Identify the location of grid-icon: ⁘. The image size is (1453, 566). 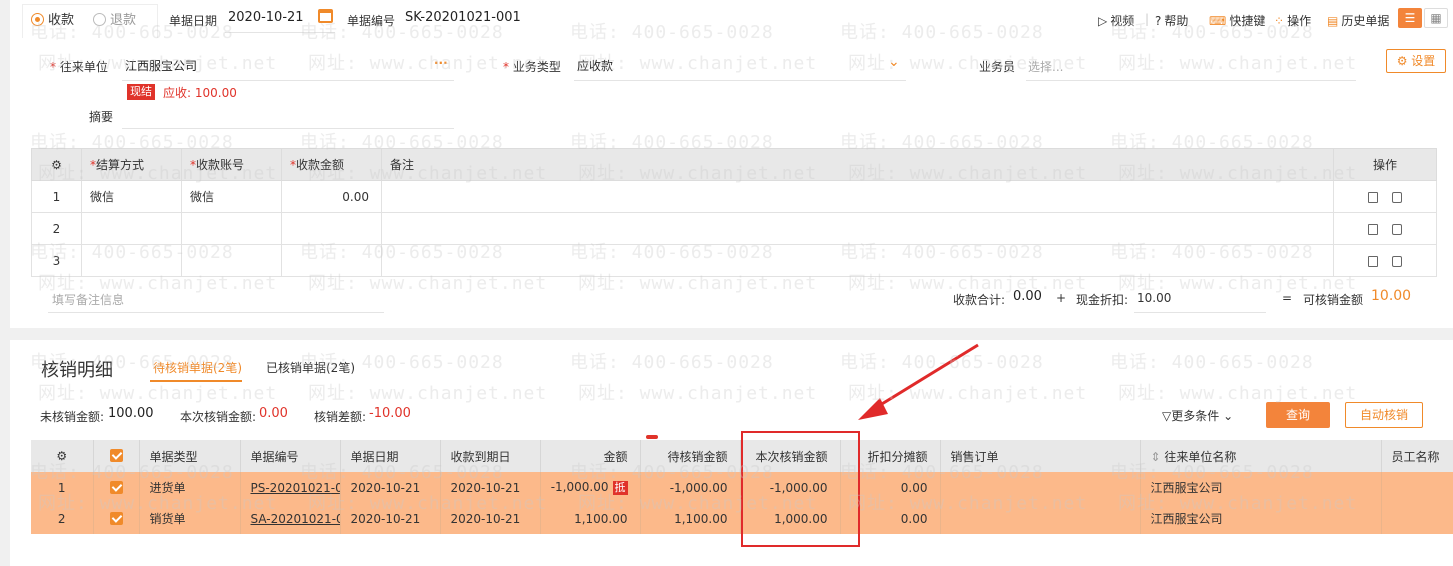
(1279, 21).